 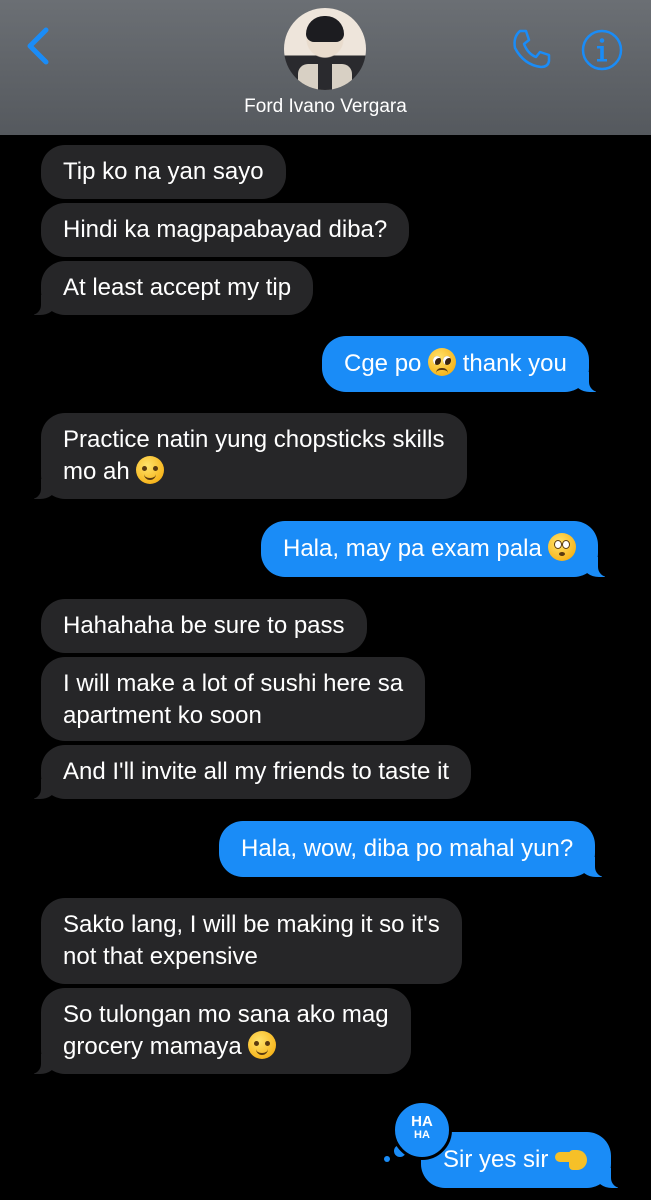 I want to click on avatar-hair, so click(x=325, y=29).